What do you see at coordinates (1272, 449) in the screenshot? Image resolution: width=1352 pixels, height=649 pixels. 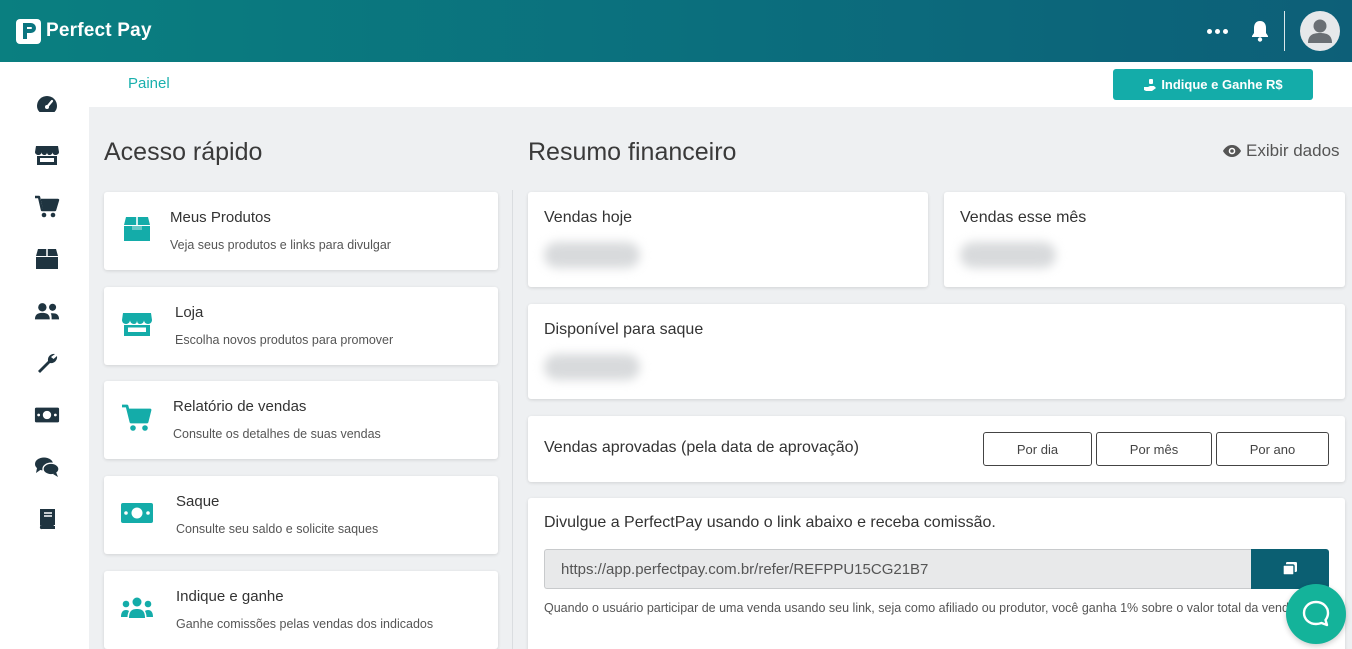 I see `period-year-button: Por ano` at bounding box center [1272, 449].